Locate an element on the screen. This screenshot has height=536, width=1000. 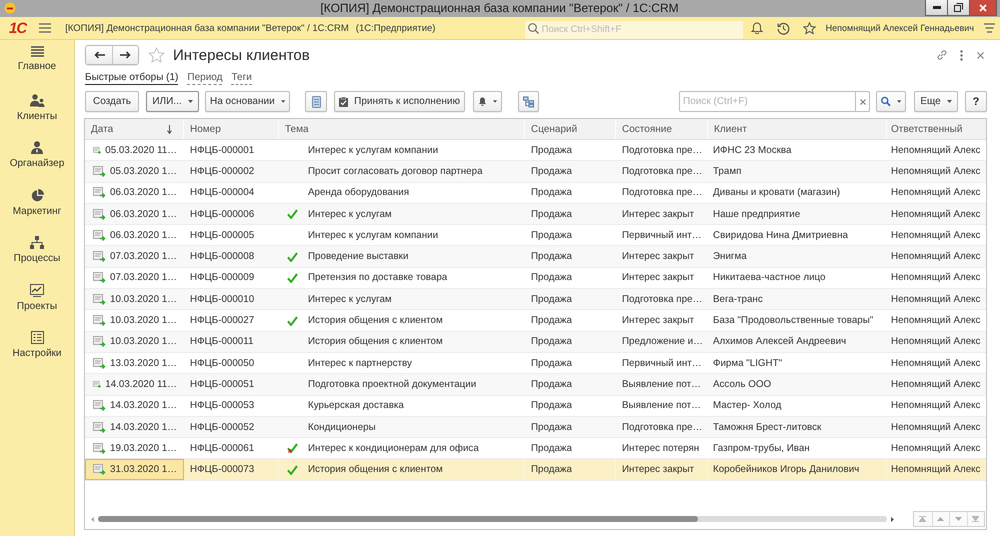
table-cell: НФЦБ-000011 is located at coordinates (222, 342).